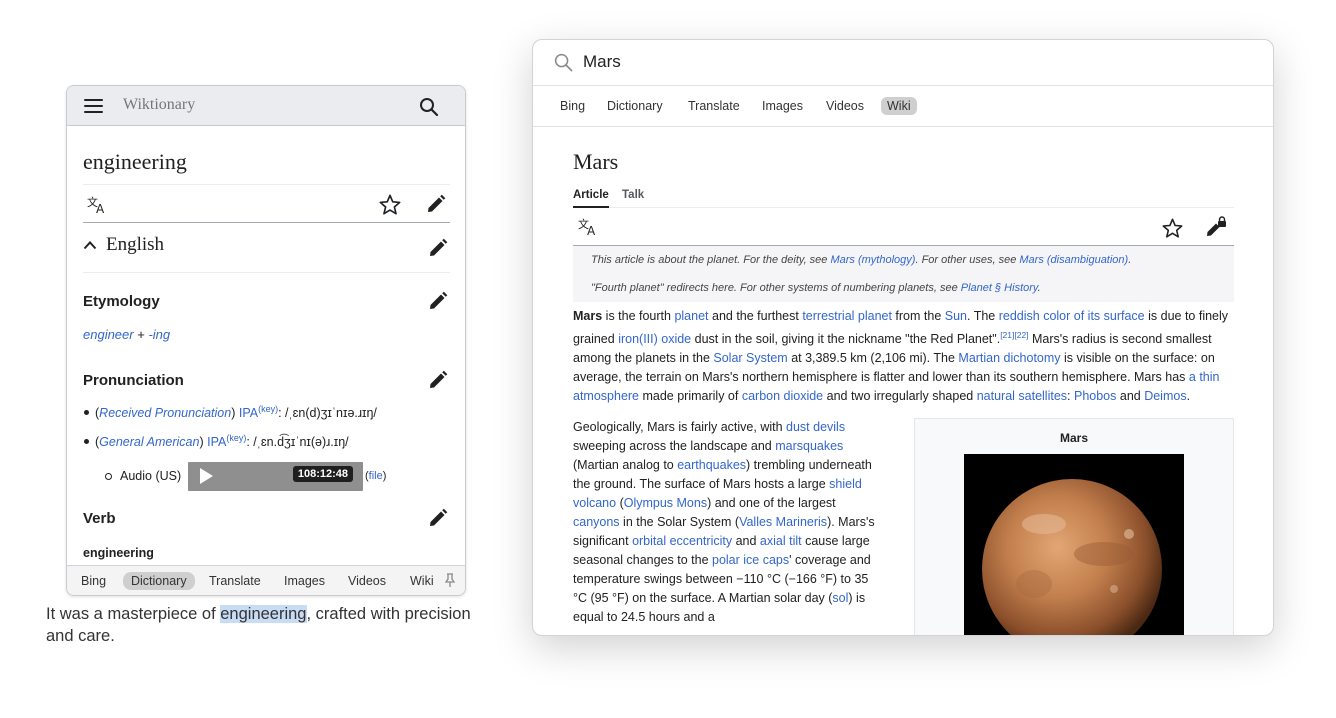  What do you see at coordinates (263, 614) in the screenshot?
I see `selected-word: engineering` at bounding box center [263, 614].